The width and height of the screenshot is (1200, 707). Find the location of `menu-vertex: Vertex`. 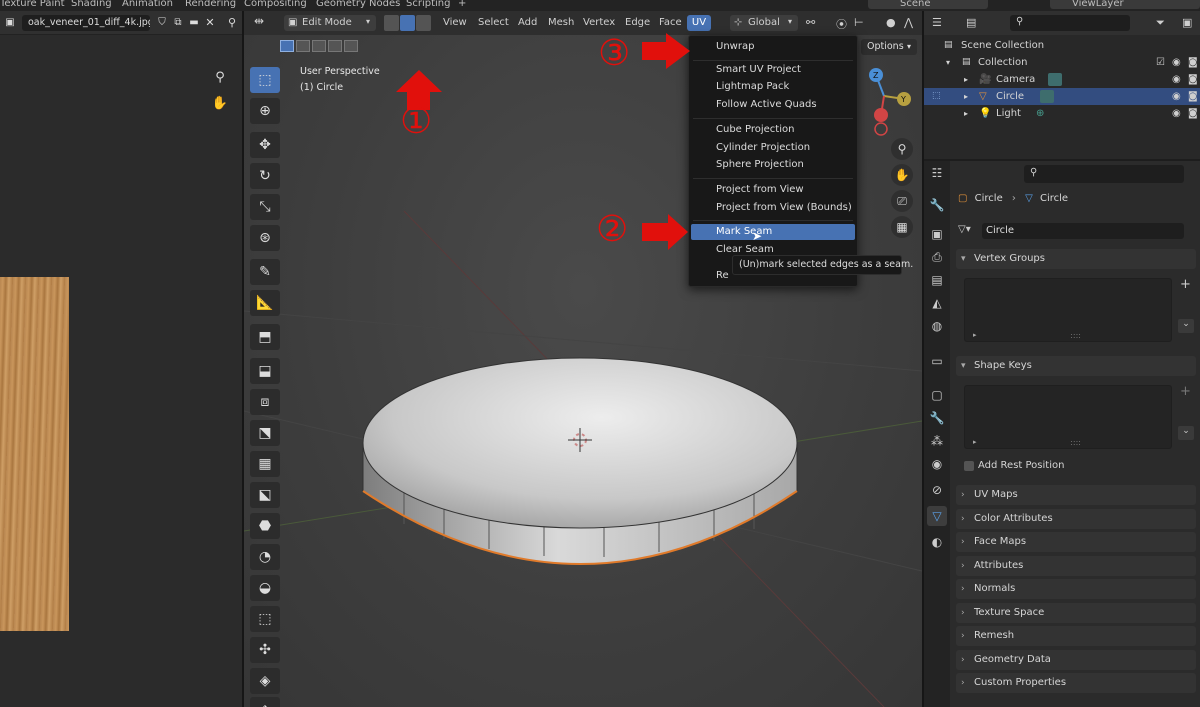

menu-vertex: Vertex is located at coordinates (599, 22).